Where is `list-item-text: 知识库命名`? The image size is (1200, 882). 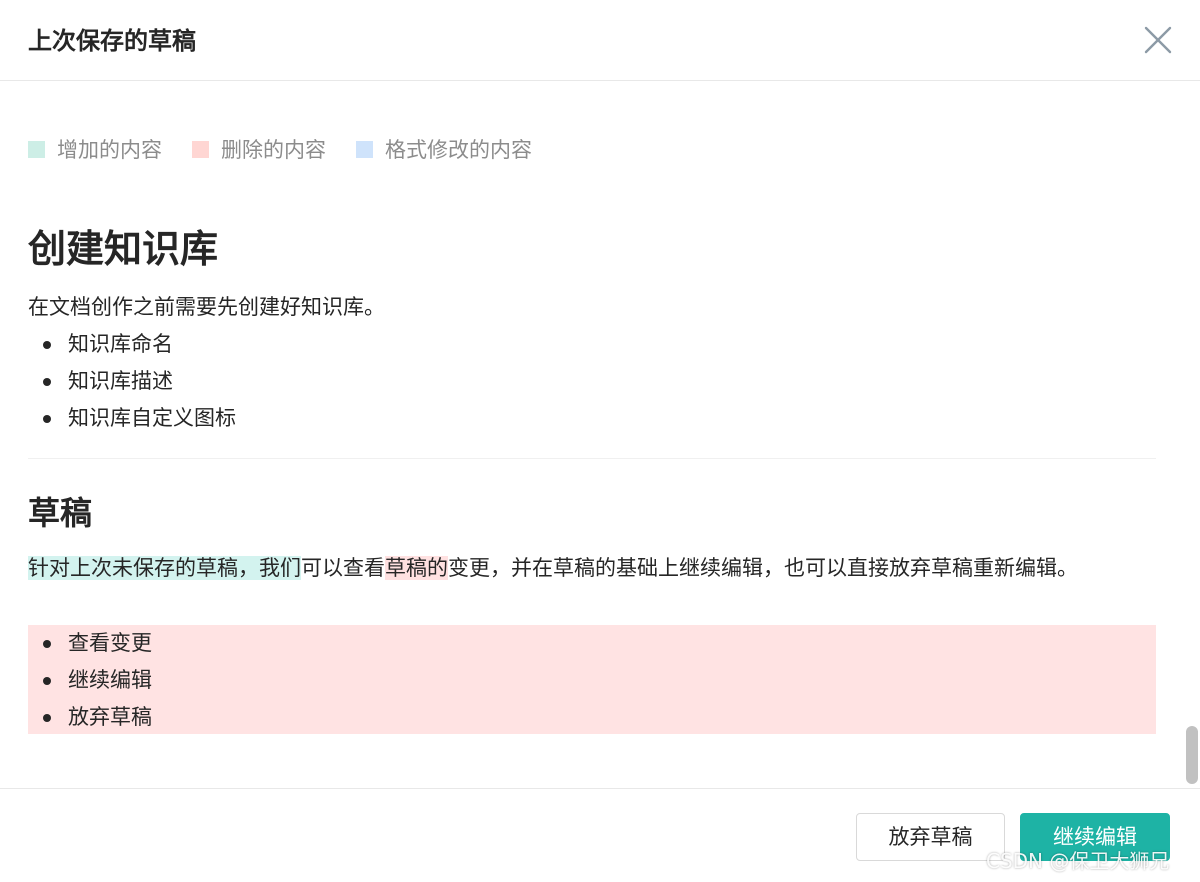 list-item-text: 知识库命名 is located at coordinates (120, 344).